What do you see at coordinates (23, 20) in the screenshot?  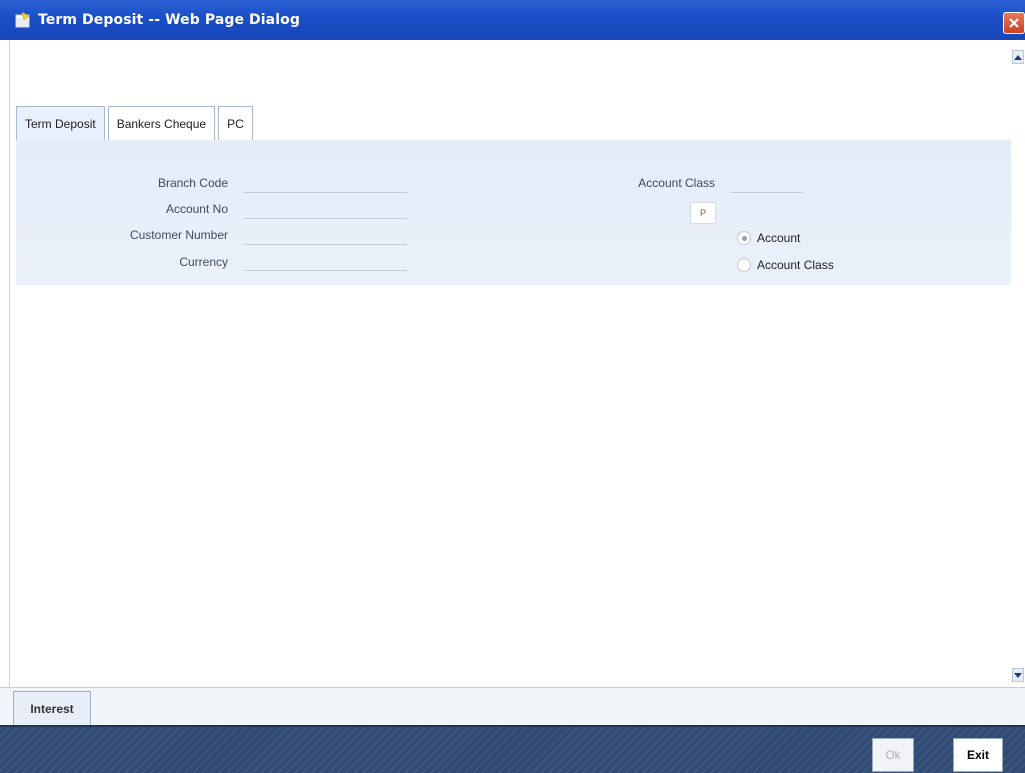 I see `page-dialog-icon` at bounding box center [23, 20].